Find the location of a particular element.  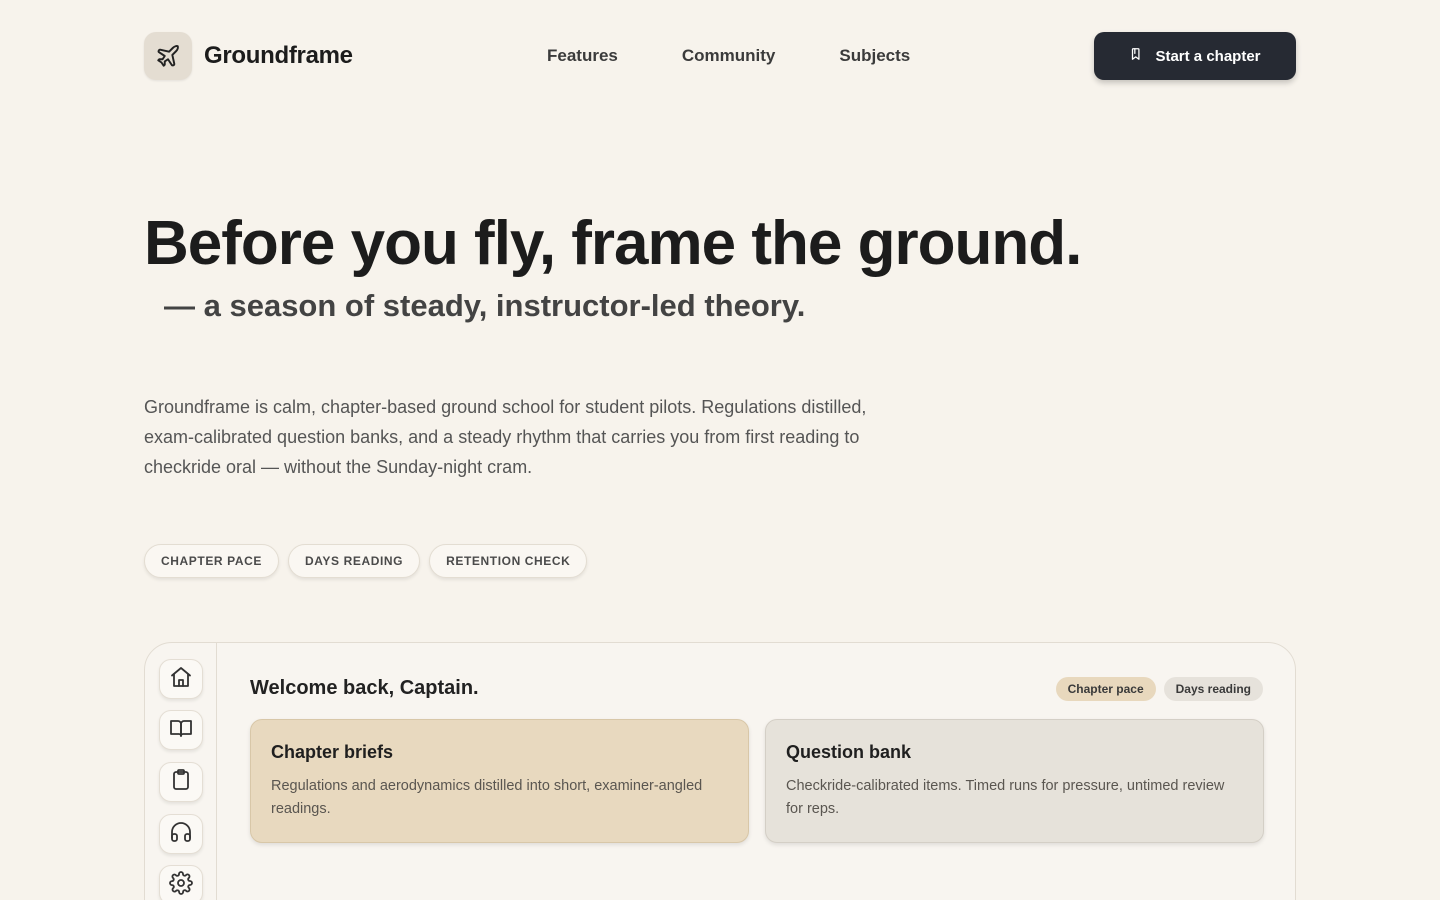

rail-clipboard-button is located at coordinates (181, 782).